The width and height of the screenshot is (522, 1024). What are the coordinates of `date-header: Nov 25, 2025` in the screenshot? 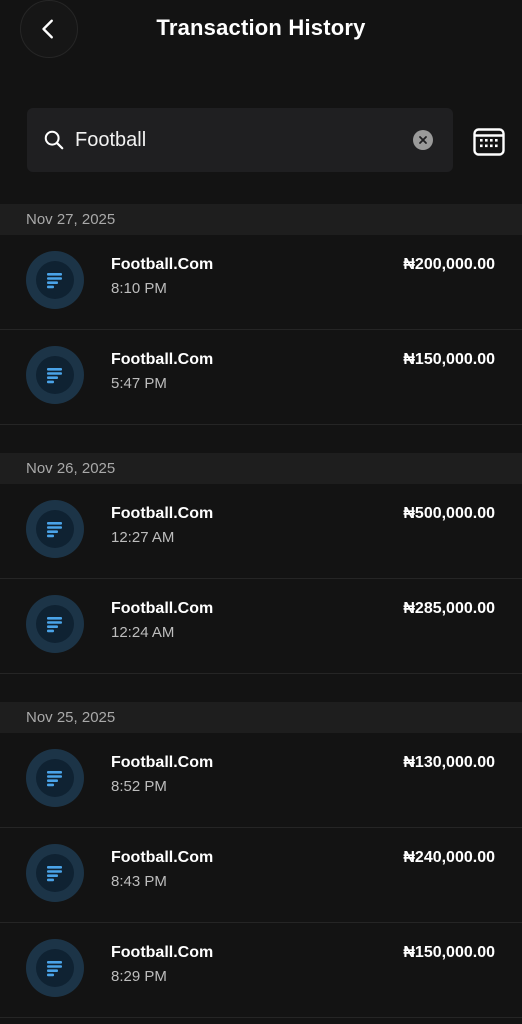 It's located at (261, 717).